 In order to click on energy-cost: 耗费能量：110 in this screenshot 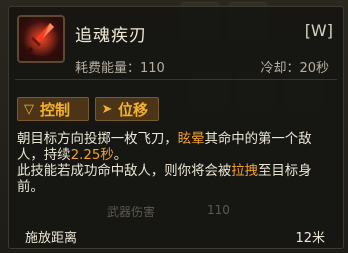, I will do `click(120, 68)`.